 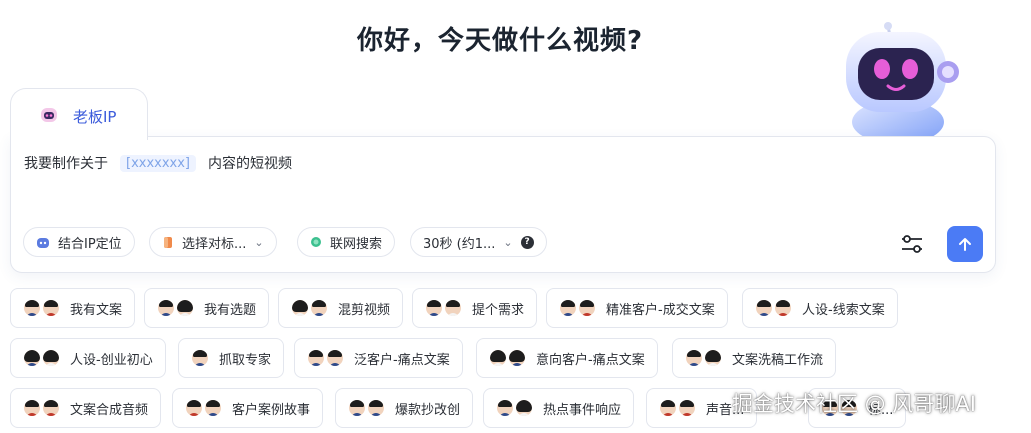 I want to click on template-label: 客户案例故事, so click(x=271, y=410).